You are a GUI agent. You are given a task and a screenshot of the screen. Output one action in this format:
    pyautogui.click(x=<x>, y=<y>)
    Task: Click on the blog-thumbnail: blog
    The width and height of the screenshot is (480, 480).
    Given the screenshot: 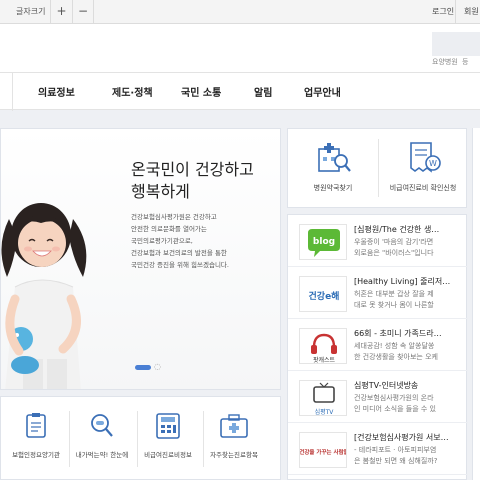 What is the action you would take?
    pyautogui.click(x=323, y=242)
    